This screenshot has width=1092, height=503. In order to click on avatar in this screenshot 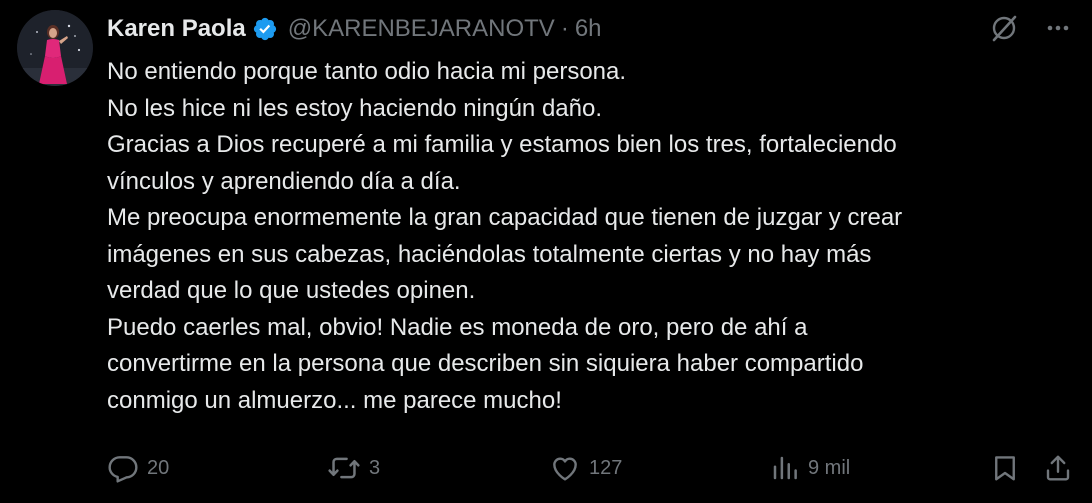, I will do `click(55, 48)`.